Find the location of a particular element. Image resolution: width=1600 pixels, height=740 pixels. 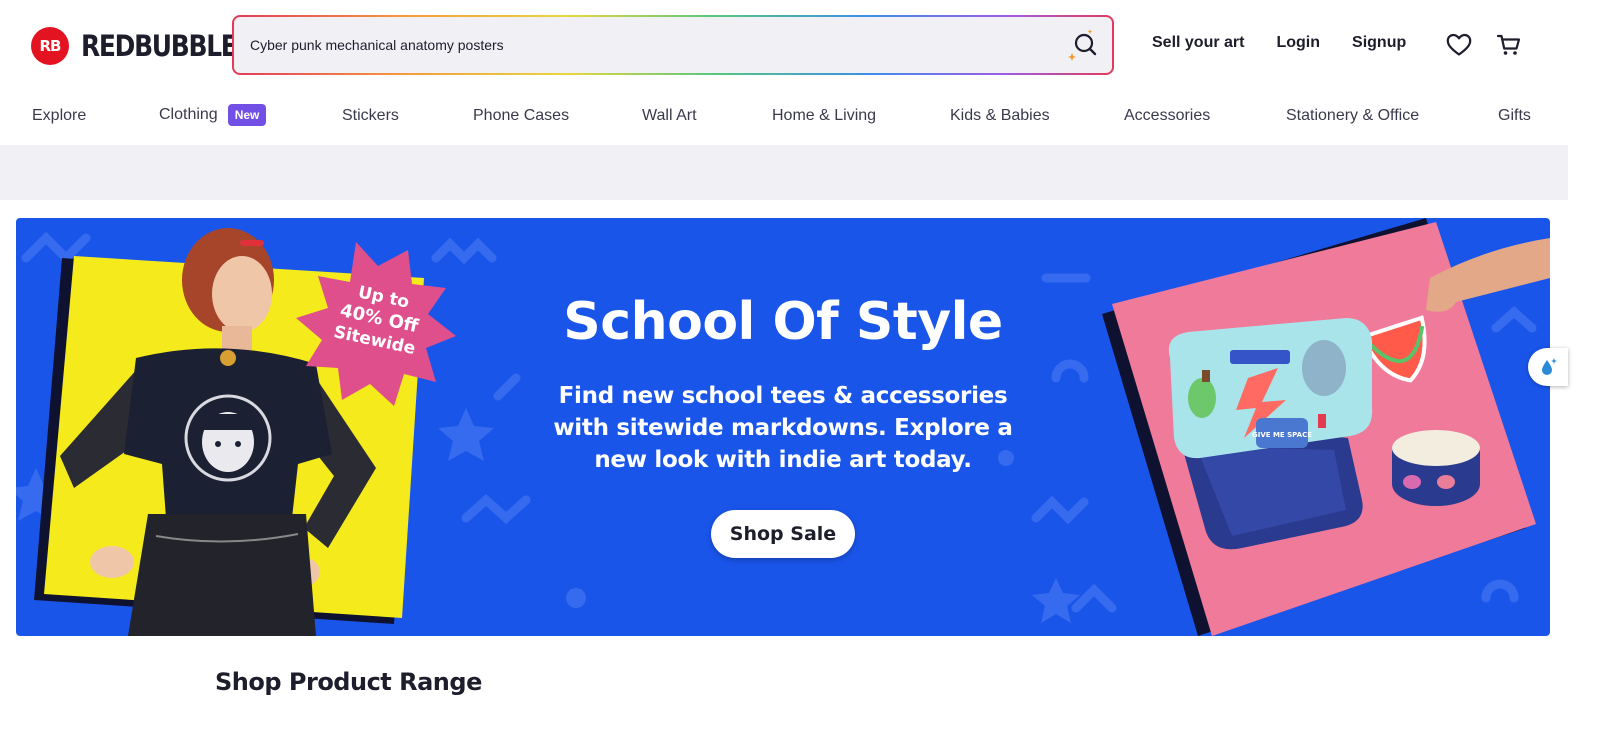

logo-wordmark: REDBUBBLE is located at coordinates (159, 46).